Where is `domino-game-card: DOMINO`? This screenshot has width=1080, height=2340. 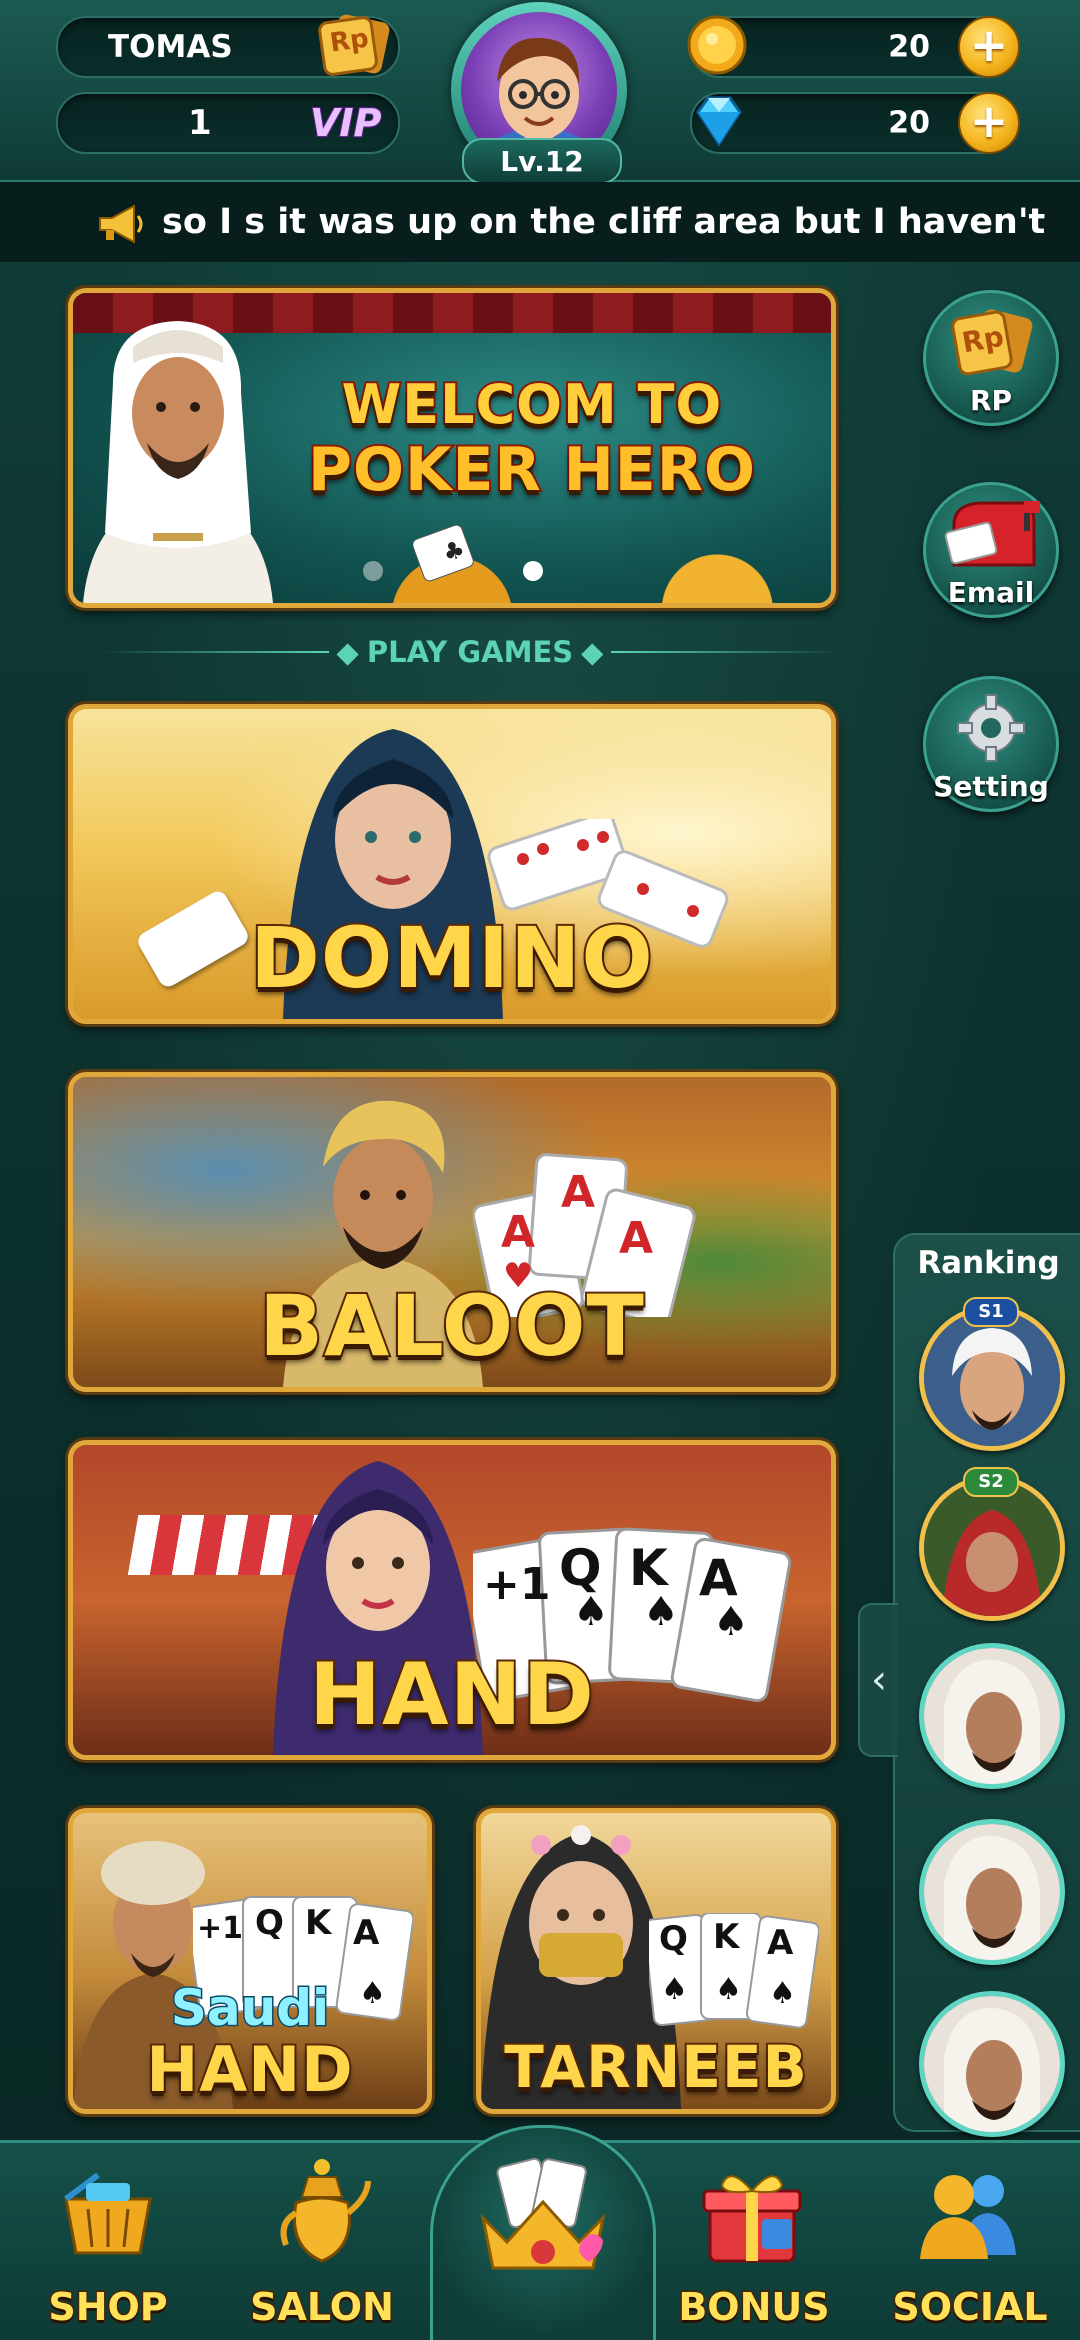
domino-game-card: DOMINO is located at coordinates (452, 864).